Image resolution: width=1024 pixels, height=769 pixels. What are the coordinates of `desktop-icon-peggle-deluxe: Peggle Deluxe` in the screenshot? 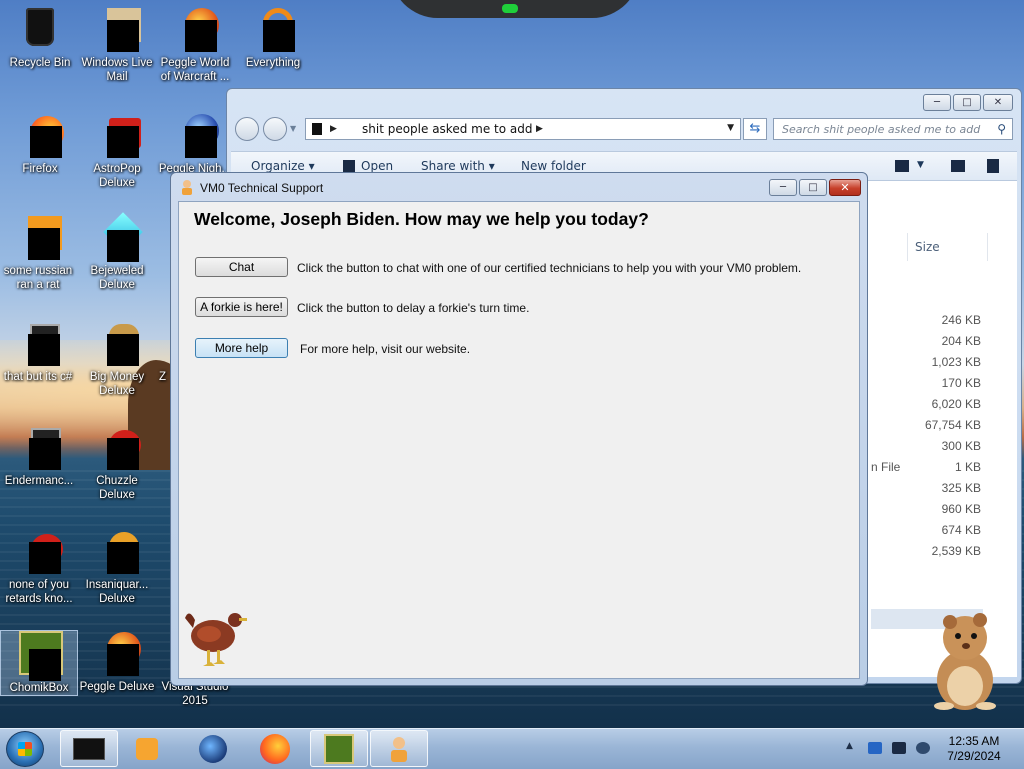 It's located at (117, 662).